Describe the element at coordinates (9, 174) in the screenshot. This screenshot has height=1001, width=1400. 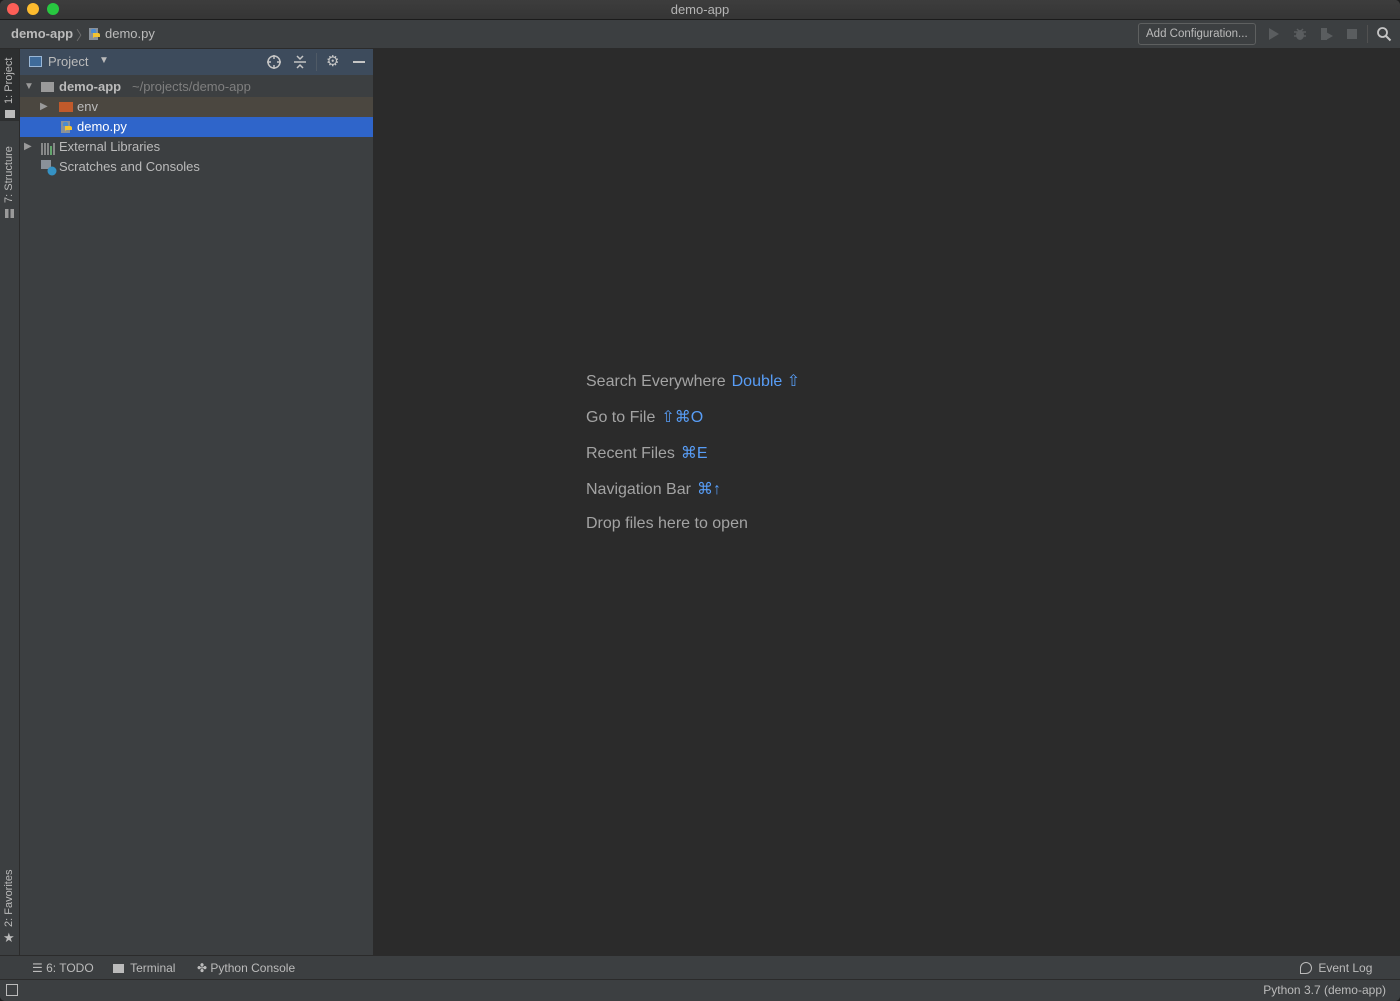
I see `tool-tab-structure-label: 7: Structure` at that location.